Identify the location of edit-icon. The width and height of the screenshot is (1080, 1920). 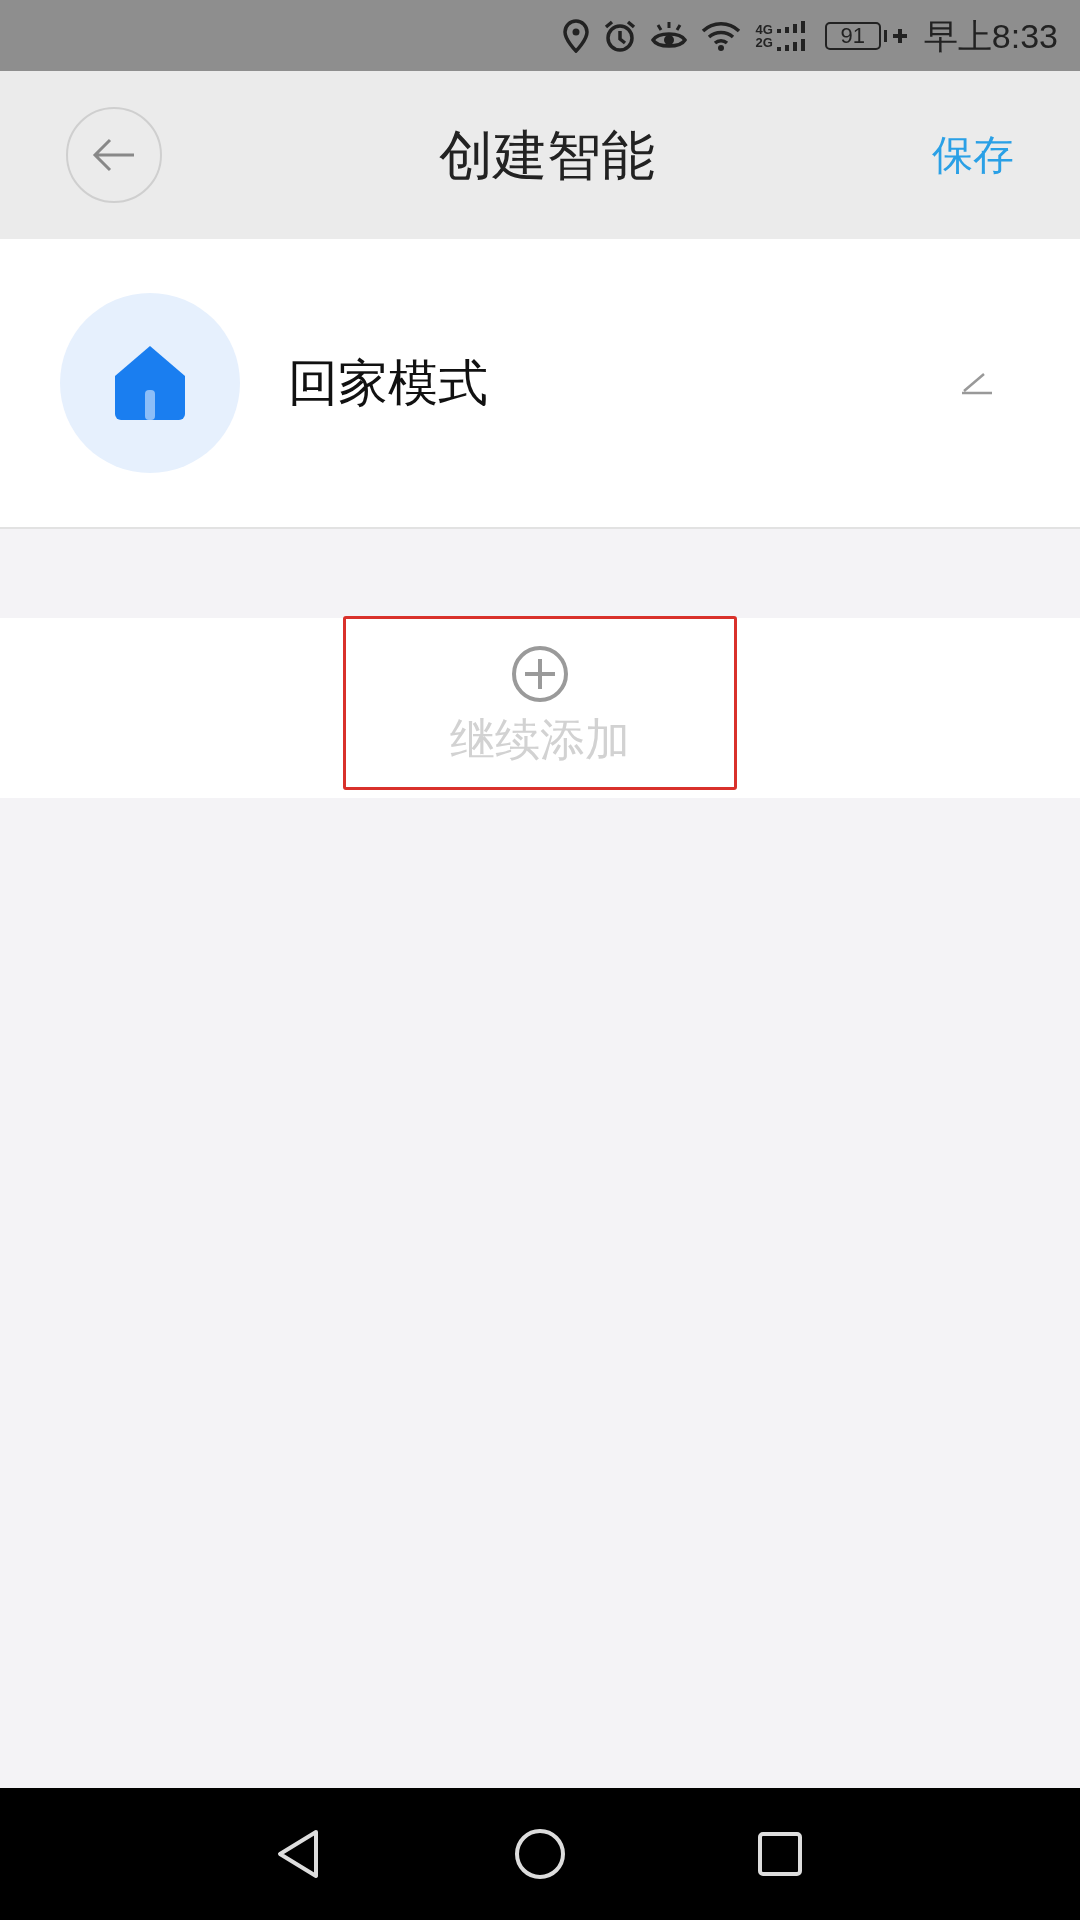
(976, 383).